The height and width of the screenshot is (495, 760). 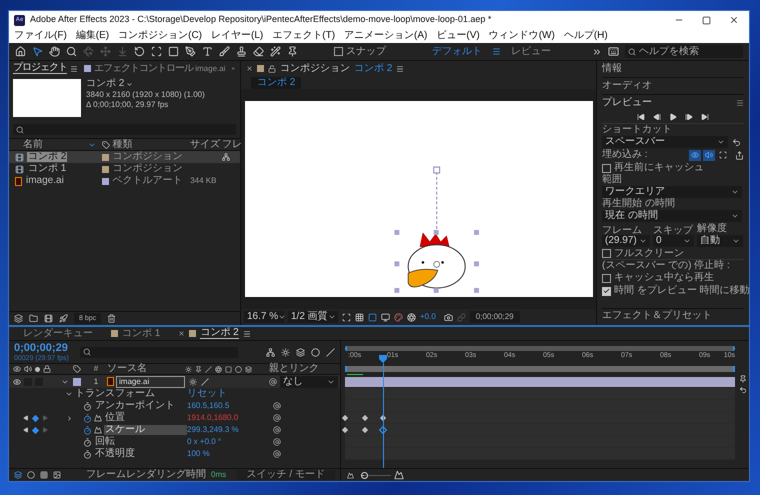 I want to click on brush-icon, so click(x=224, y=51).